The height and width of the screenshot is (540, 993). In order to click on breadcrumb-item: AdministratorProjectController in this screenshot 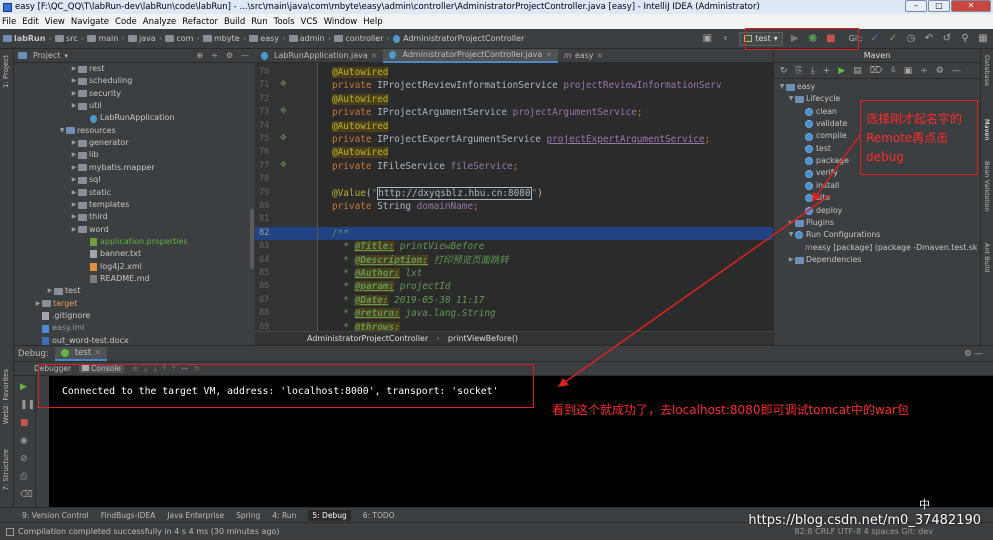, I will do `click(458, 38)`.